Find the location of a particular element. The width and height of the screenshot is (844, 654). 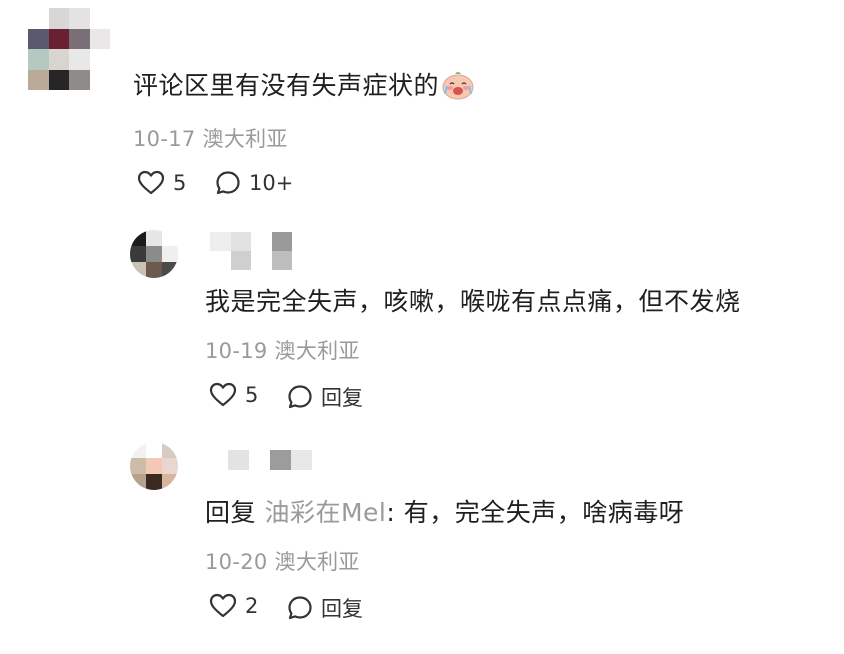

reply-meta: 10-19 澳大利亚 is located at coordinates (282, 351).